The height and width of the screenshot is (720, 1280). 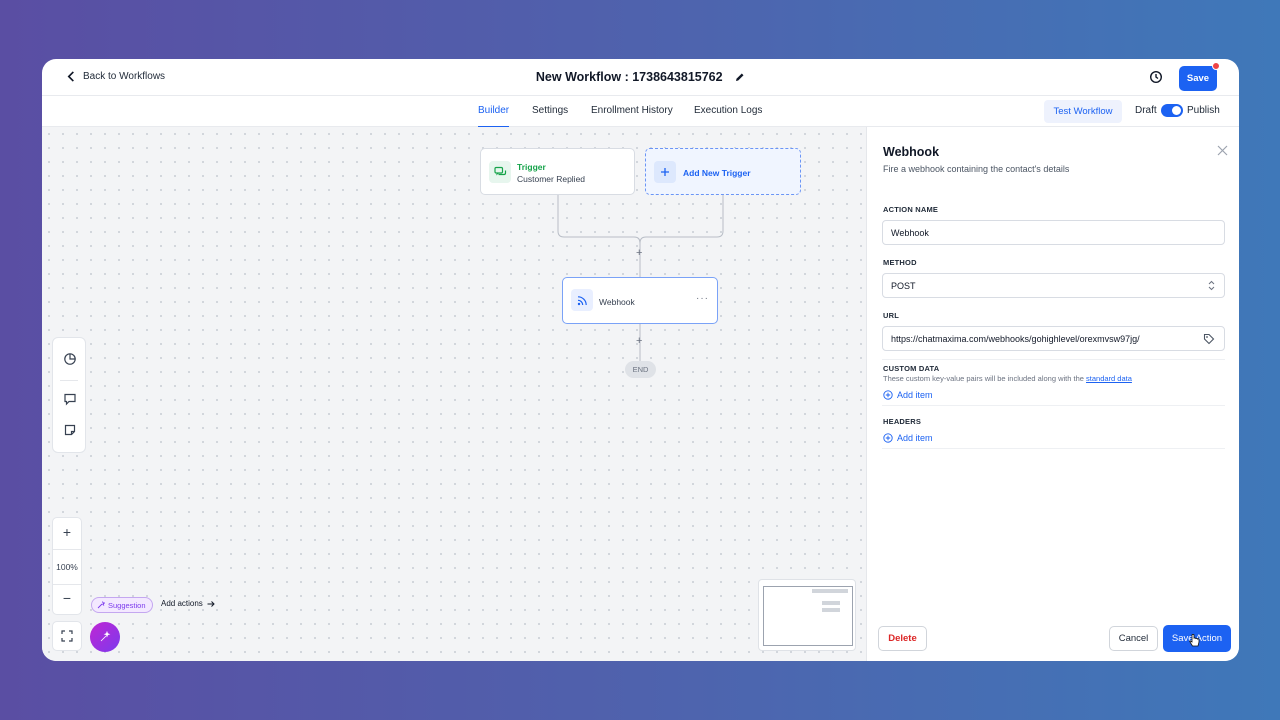 I want to click on sparkle-icon, so click(x=105, y=636).